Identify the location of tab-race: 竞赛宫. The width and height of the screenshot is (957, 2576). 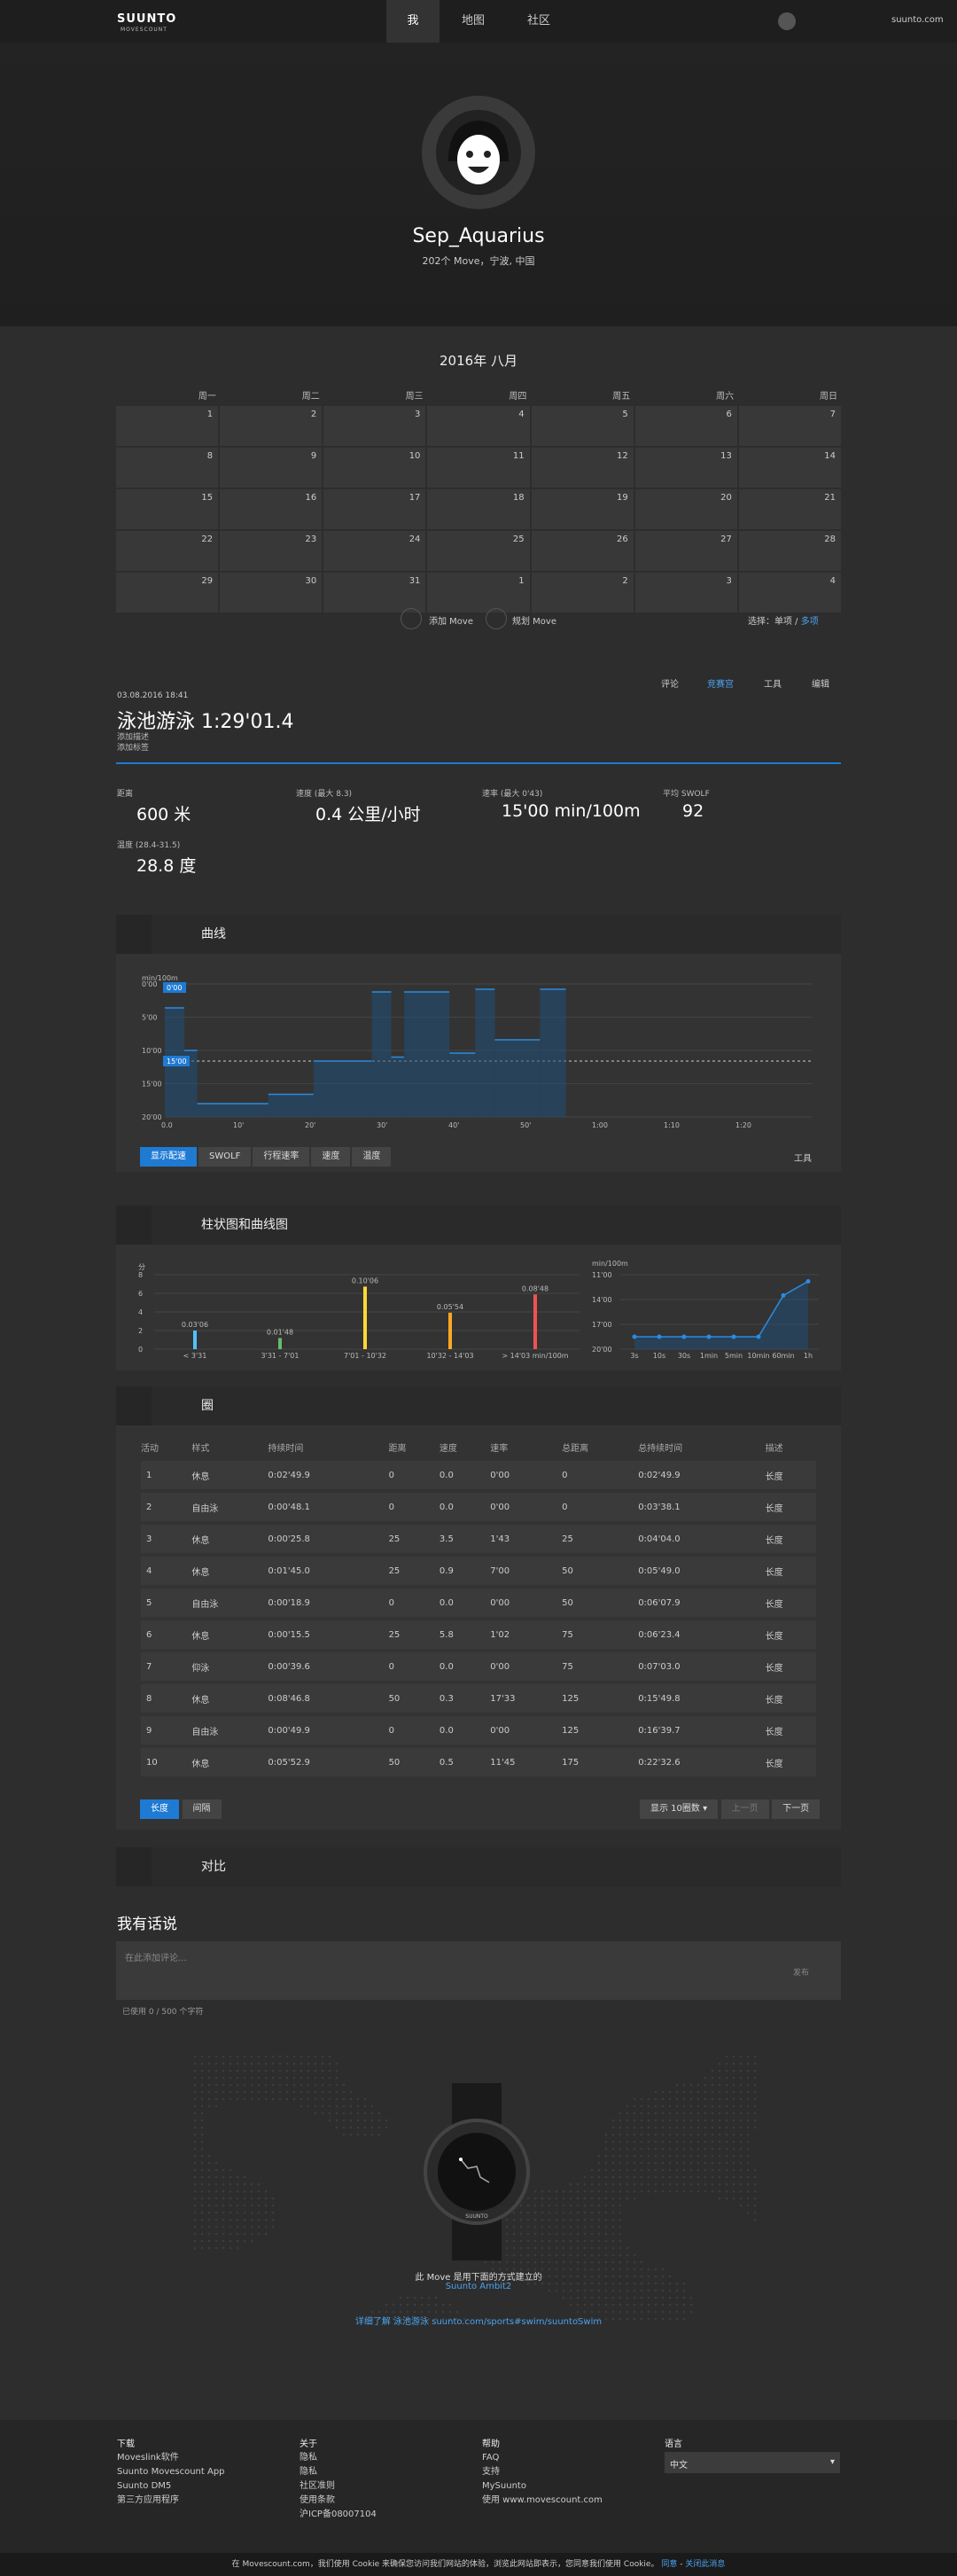
(720, 683).